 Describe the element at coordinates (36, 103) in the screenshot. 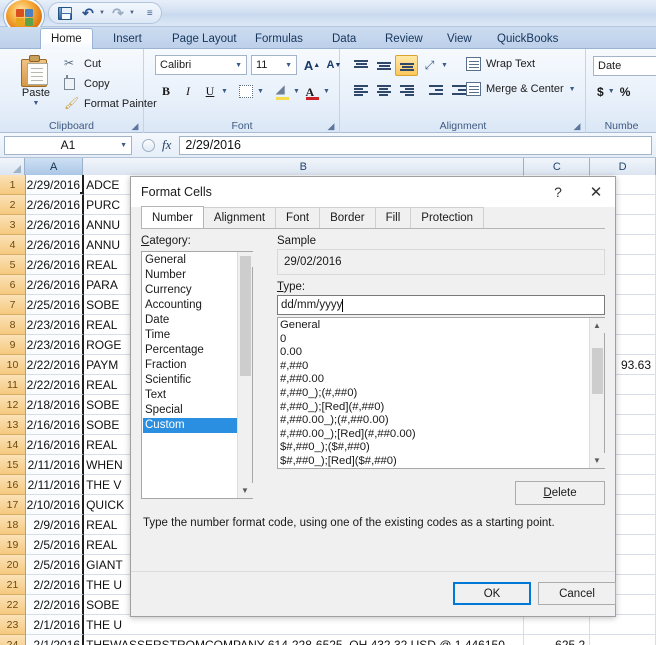

I see `paste-dropdown-icon: ▼` at that location.